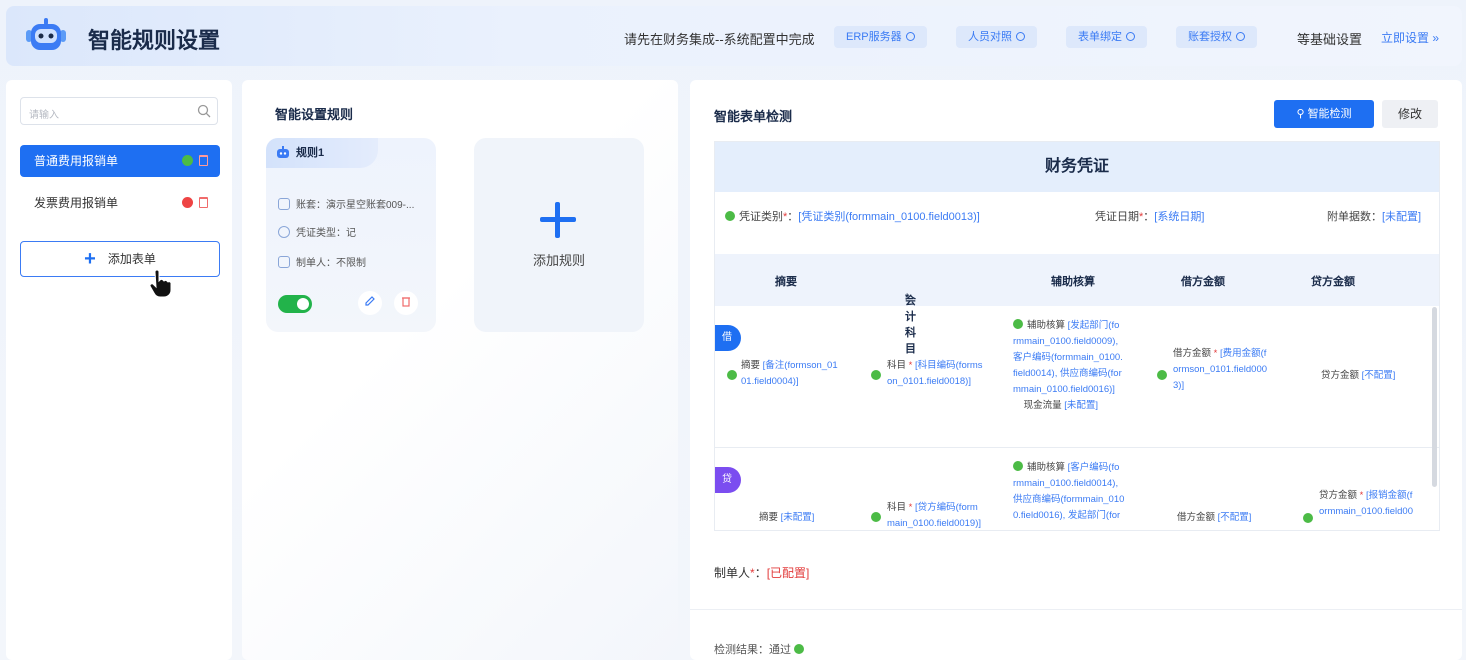 This screenshot has width=1466, height=660. I want to click on form-item-label: 发票费用报销单, so click(76, 203).